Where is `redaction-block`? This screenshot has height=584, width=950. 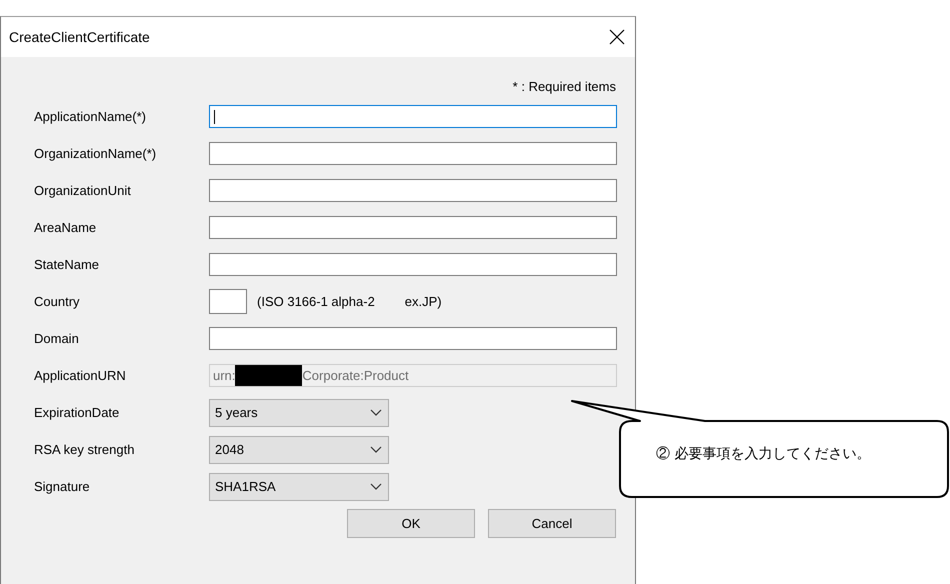 redaction-block is located at coordinates (268, 375).